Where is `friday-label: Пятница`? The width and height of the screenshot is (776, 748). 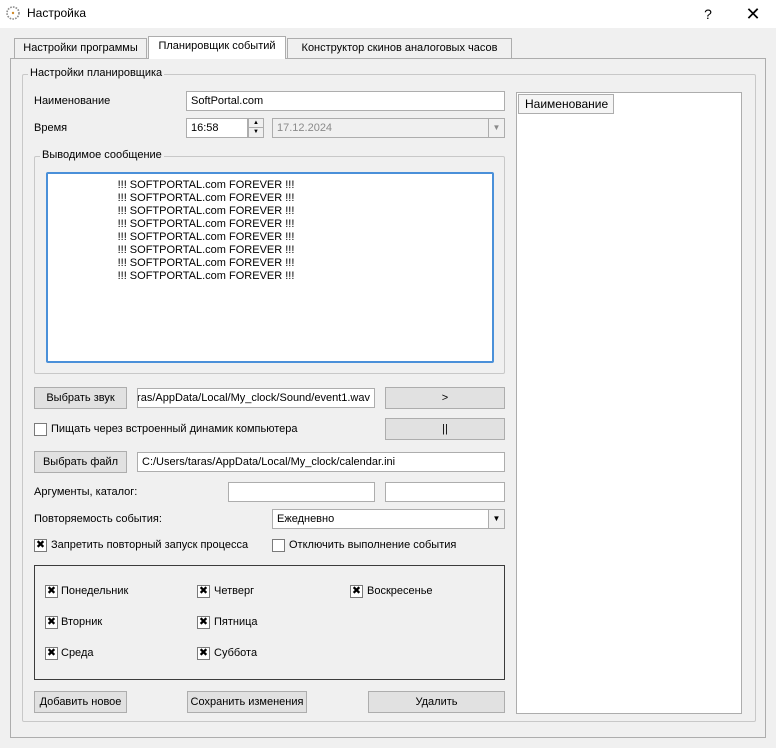
friday-label: Пятница is located at coordinates (236, 622).